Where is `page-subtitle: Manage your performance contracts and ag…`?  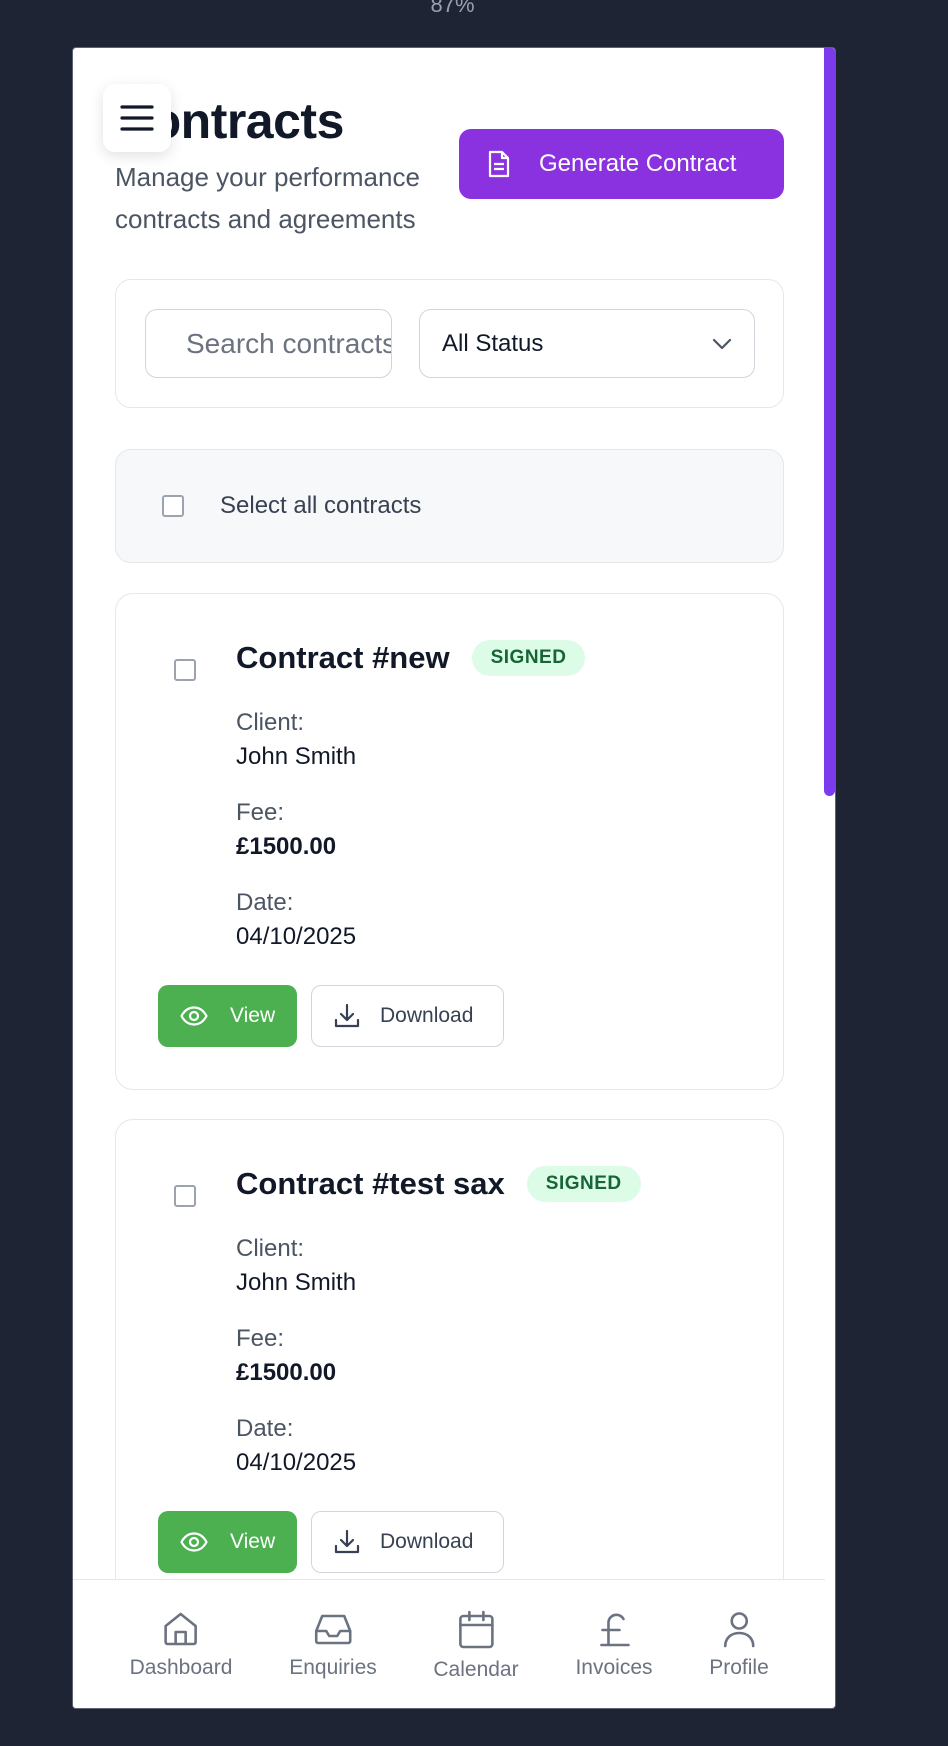 page-subtitle: Manage your performance contracts and ag… is located at coordinates (267, 198).